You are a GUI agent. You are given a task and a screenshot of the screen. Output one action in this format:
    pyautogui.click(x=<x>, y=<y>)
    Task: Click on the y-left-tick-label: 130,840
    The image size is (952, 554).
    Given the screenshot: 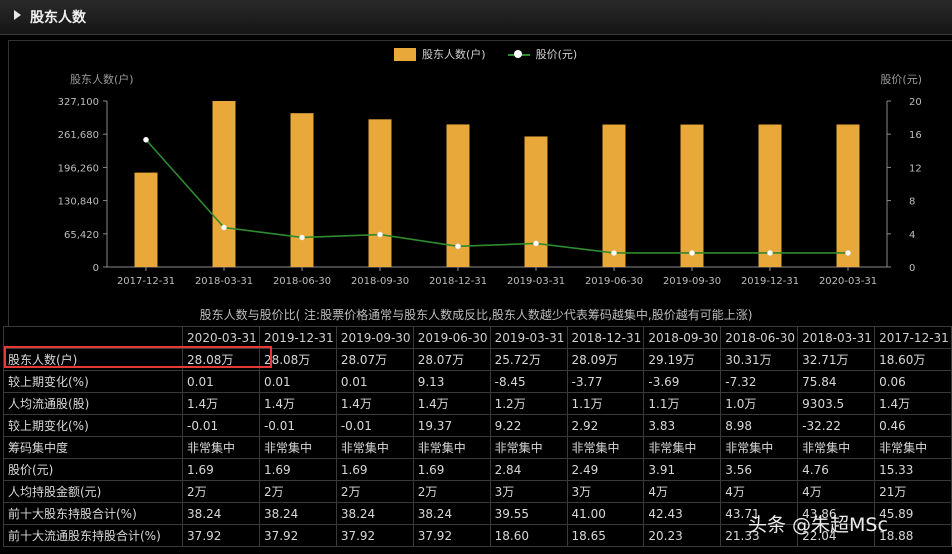 What is the action you would take?
    pyautogui.click(x=78, y=202)
    